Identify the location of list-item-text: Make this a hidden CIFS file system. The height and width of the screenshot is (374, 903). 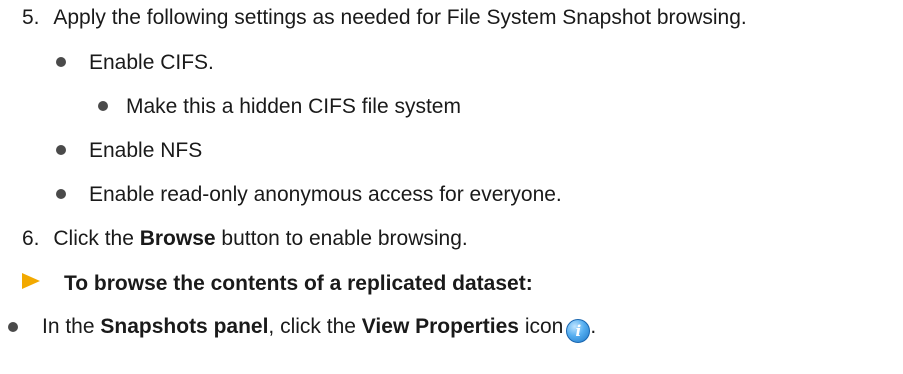
(293, 106).